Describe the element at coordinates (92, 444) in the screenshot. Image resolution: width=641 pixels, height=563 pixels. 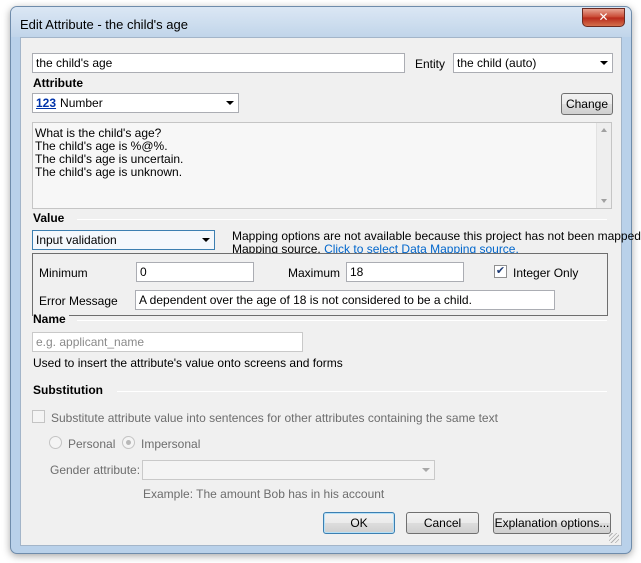
I see `personal-label: Personal` at that location.